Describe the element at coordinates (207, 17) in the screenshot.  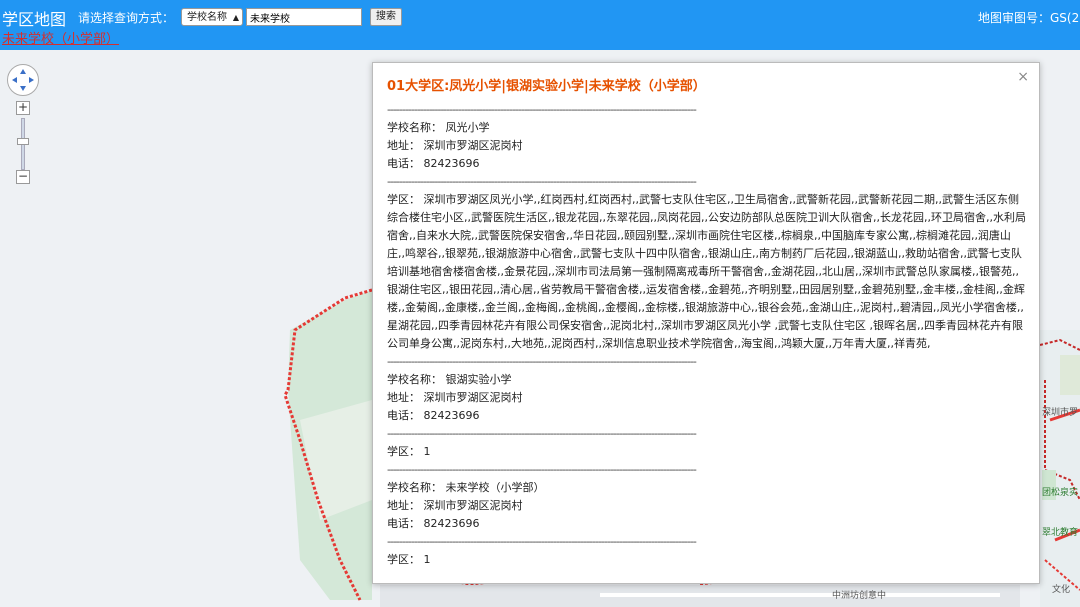
I see `select-value: 学校名称` at that location.